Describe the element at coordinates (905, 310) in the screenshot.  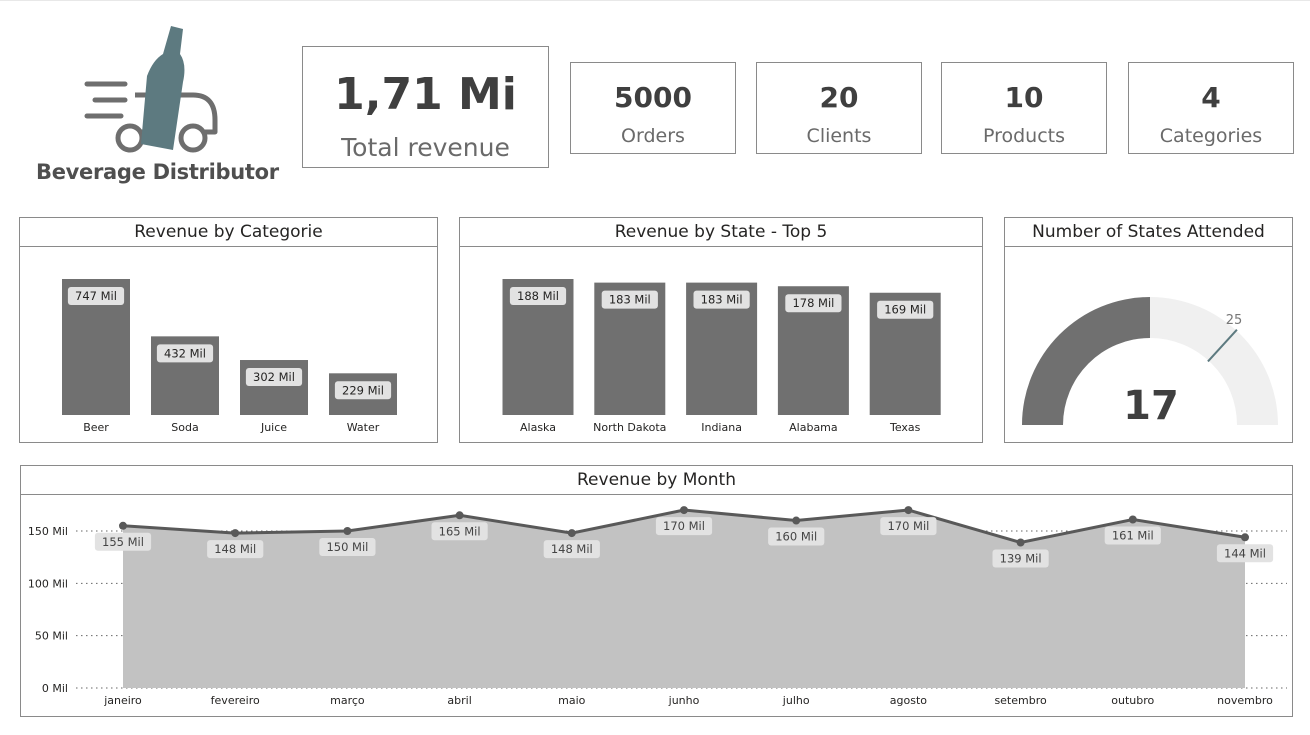
I see `data-label-4: 169 Mil` at that location.